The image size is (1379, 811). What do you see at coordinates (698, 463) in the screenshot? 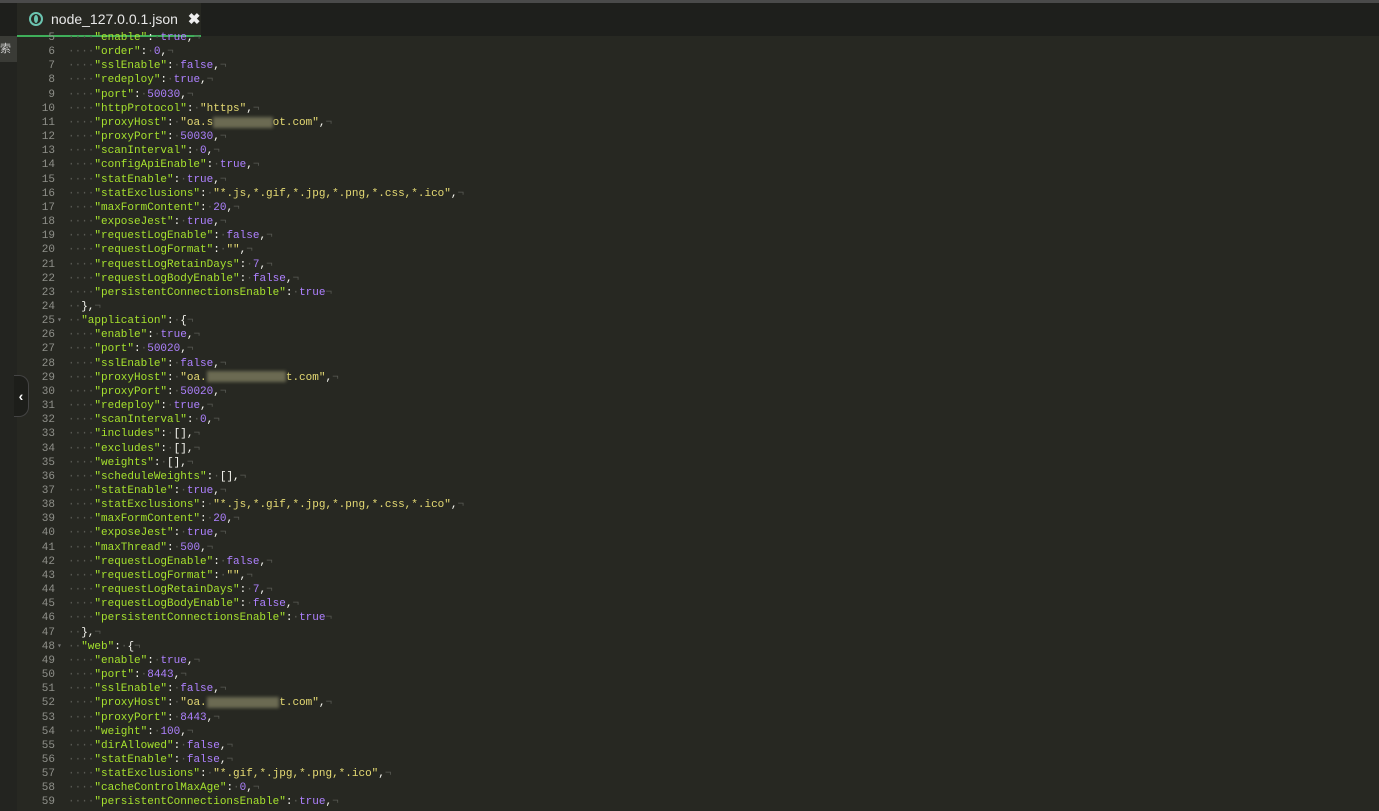
I see `code-line: 35 ····"weights":·[],¬` at bounding box center [698, 463].